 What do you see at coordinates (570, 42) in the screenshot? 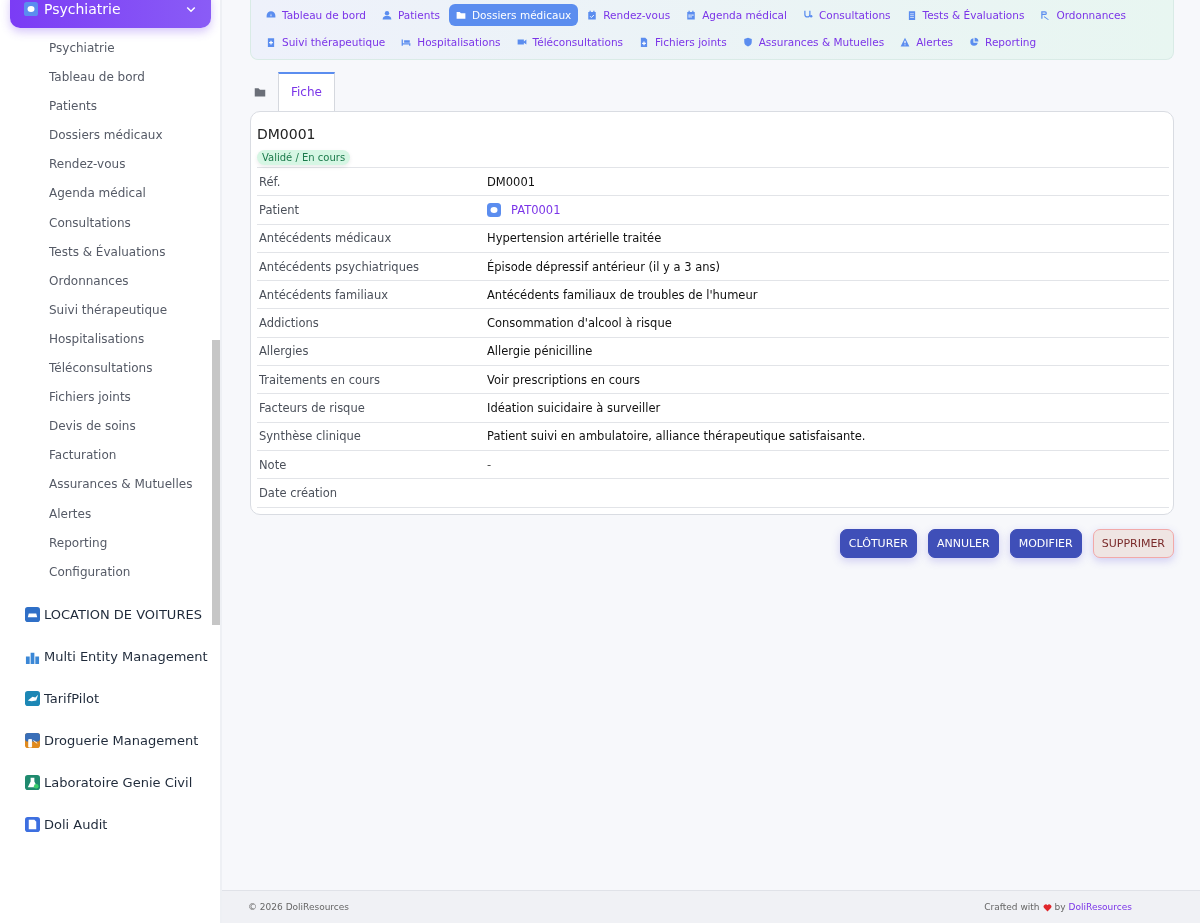
I see `nav-tab: Téléconsultations` at bounding box center [570, 42].